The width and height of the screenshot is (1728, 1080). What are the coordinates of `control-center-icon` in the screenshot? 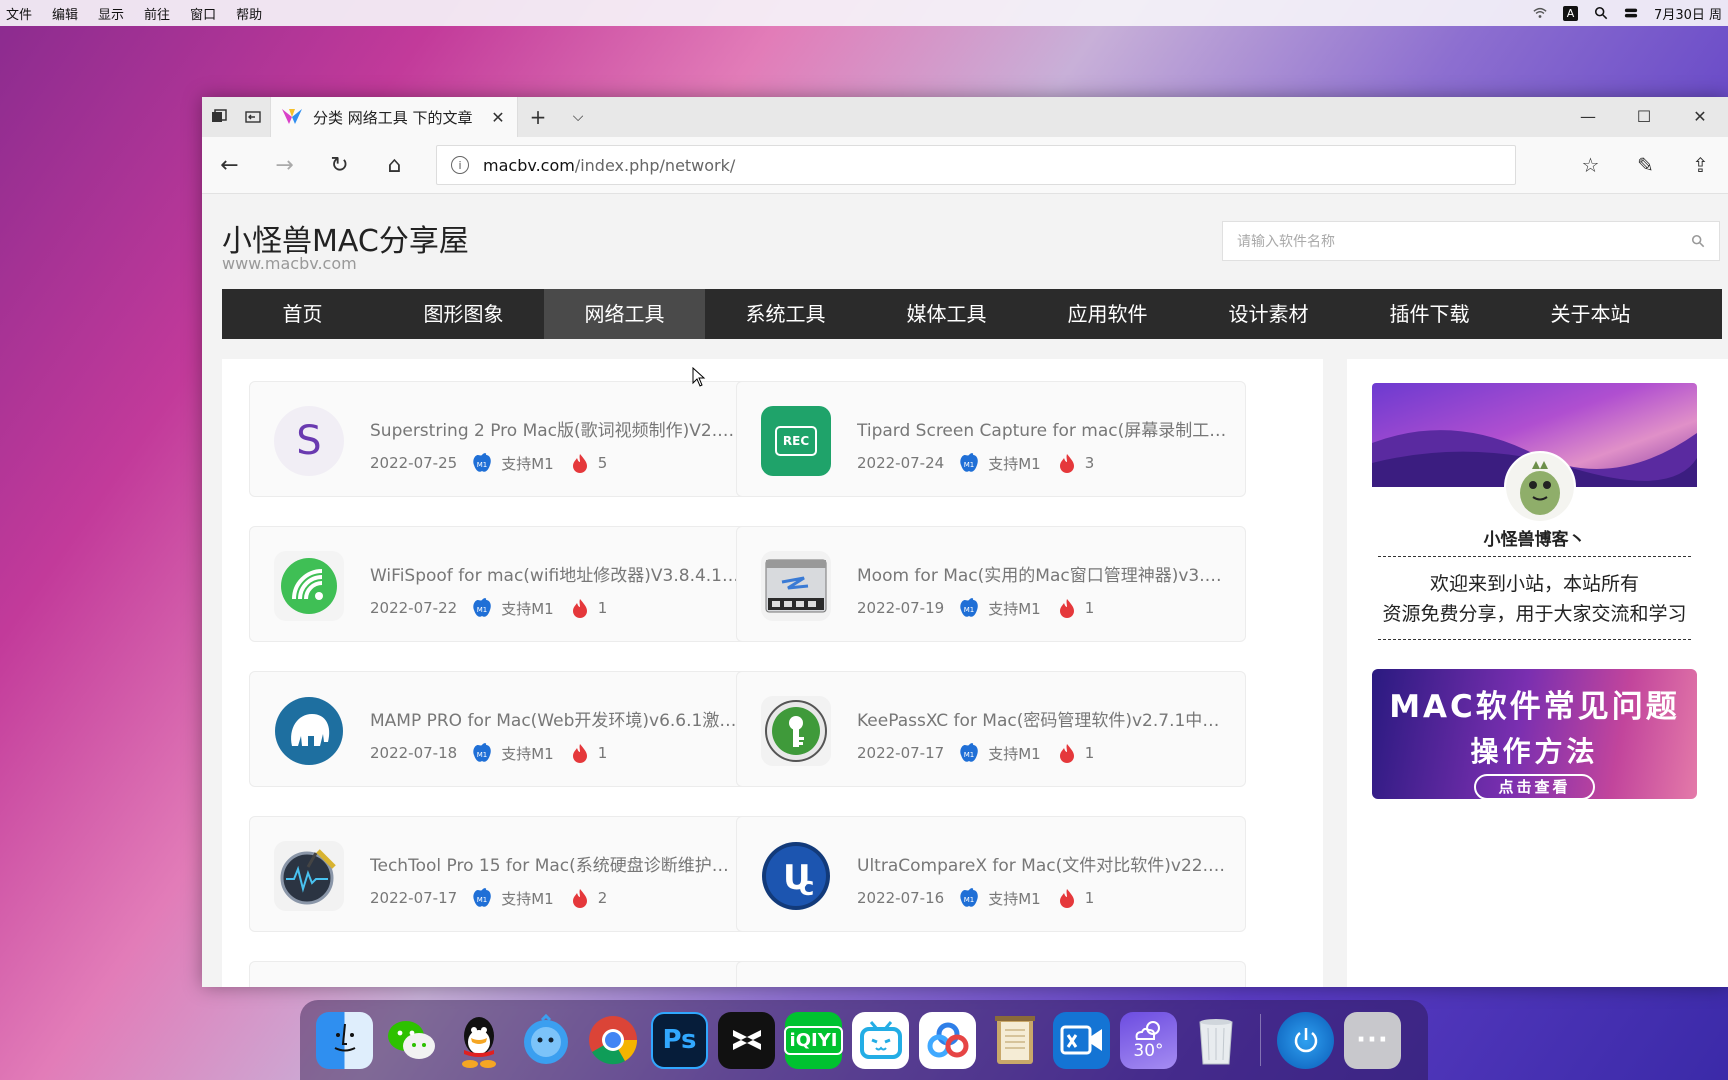 It's located at (1631, 13).